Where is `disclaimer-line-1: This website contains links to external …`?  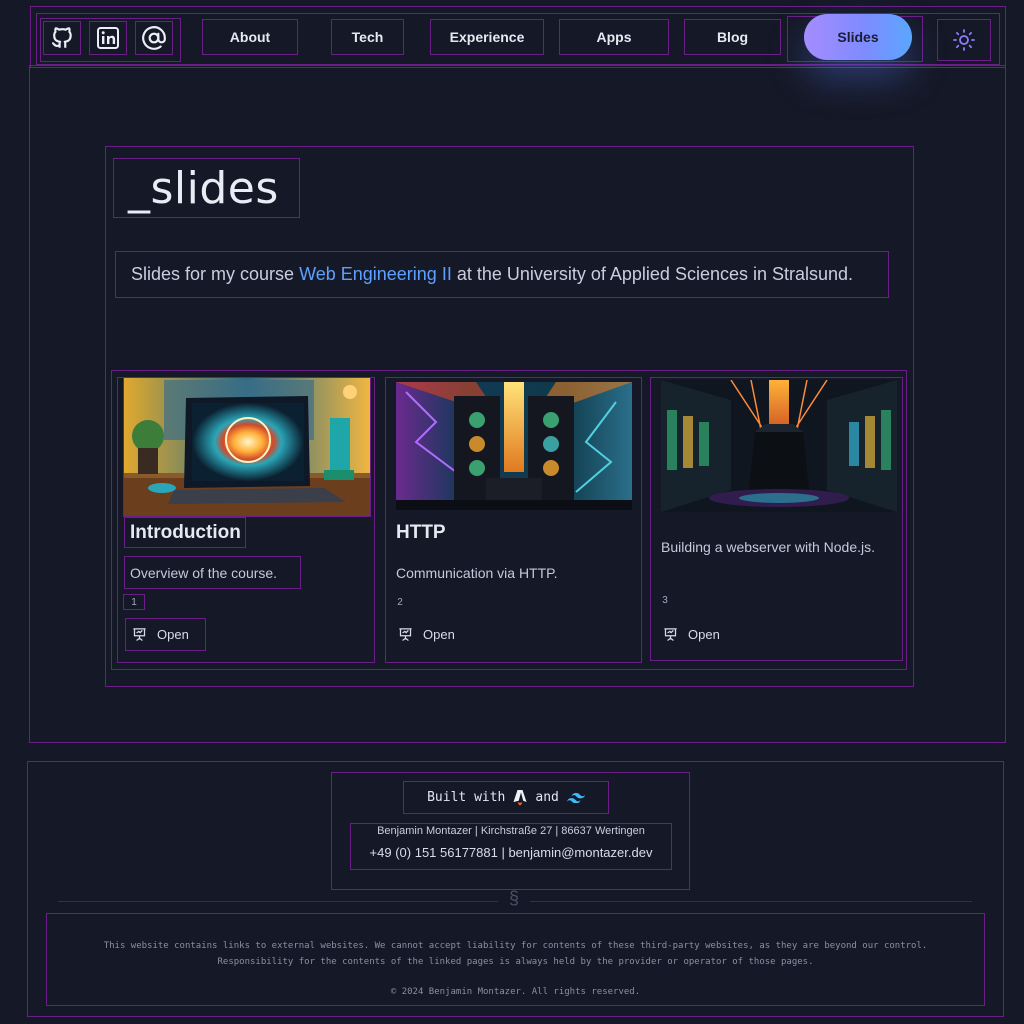
disclaimer-line-1: This website contains links to external … is located at coordinates (515, 946).